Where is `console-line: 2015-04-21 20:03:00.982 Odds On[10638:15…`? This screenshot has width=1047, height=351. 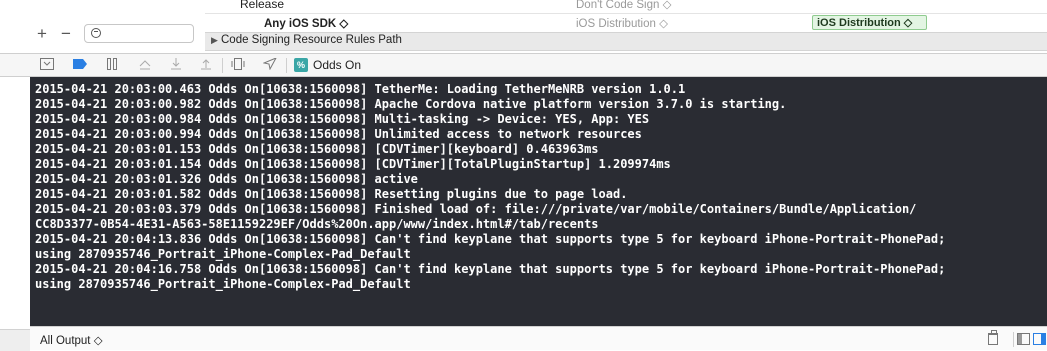
console-line: 2015-04-21 20:03:00.982 Odds On[10638:15… is located at coordinates (411, 104).